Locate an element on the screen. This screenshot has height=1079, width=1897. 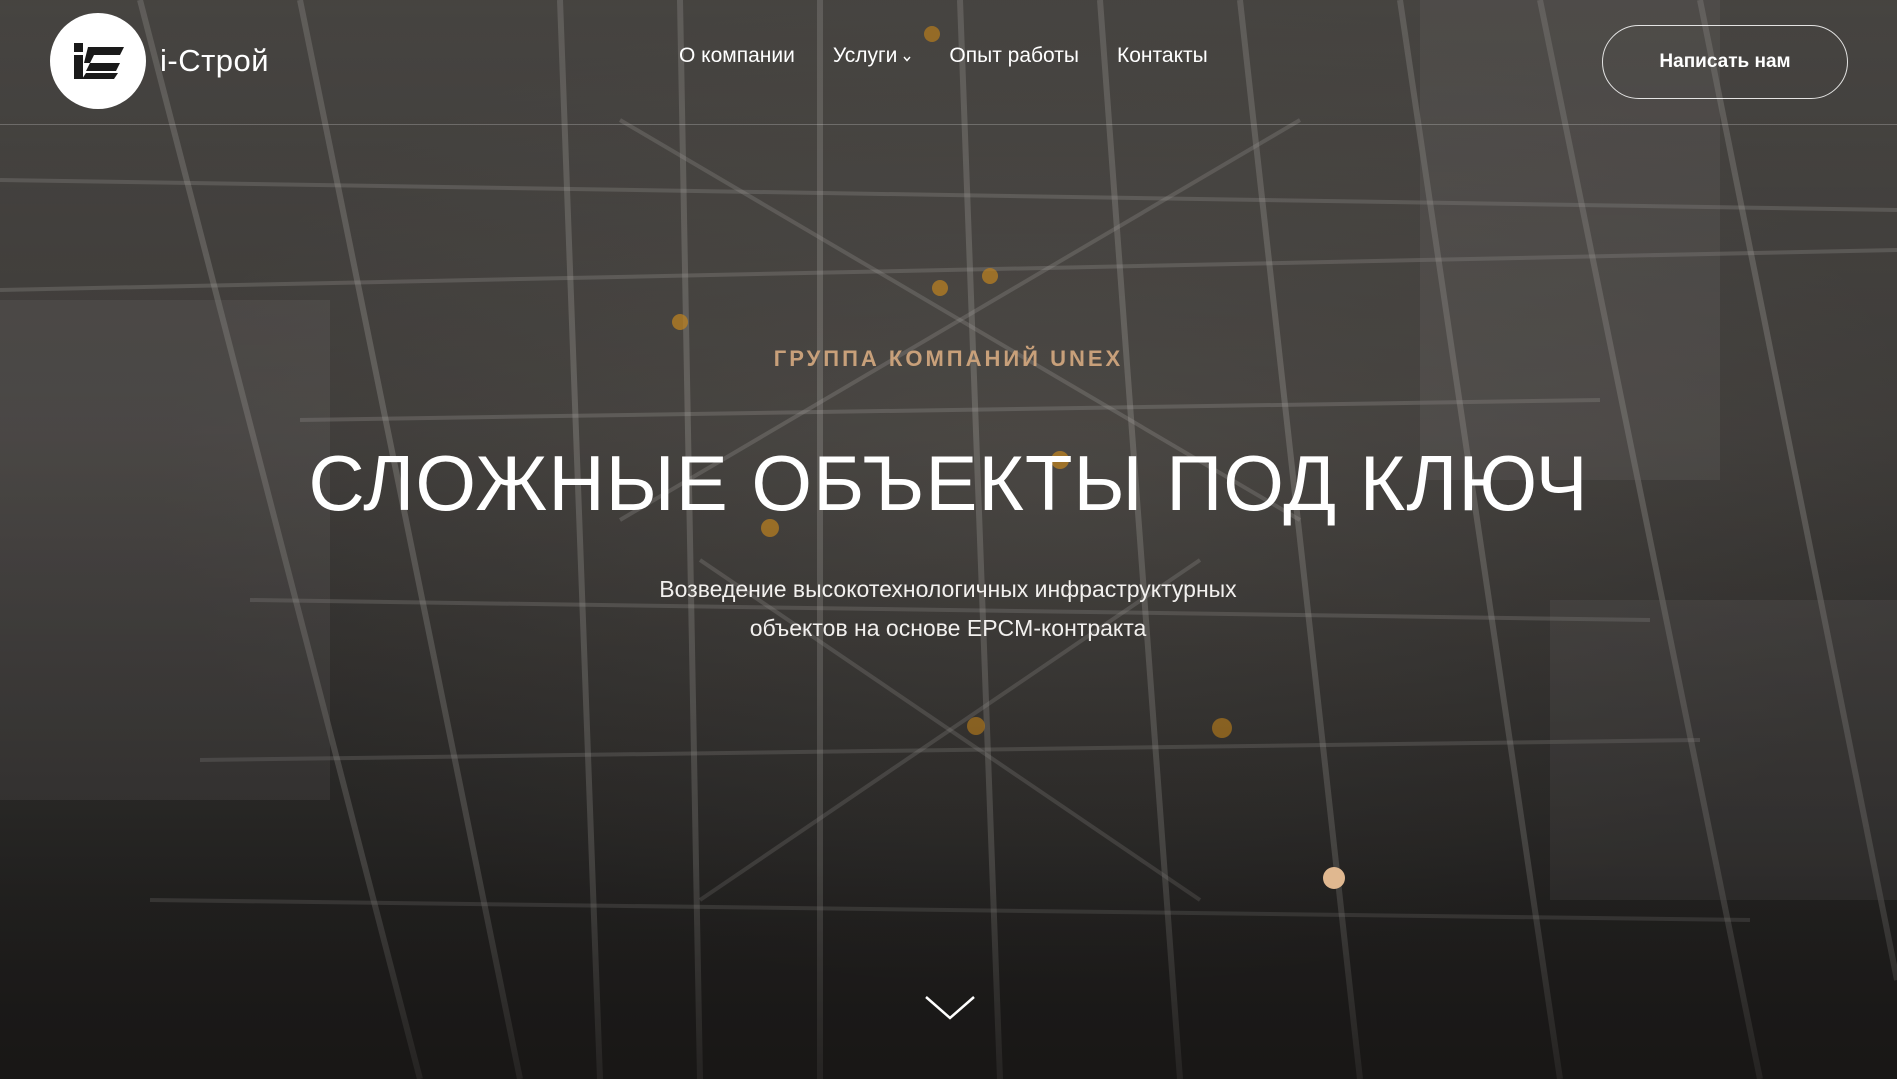
nav-item-label: Опыт работы is located at coordinates (1014, 55).